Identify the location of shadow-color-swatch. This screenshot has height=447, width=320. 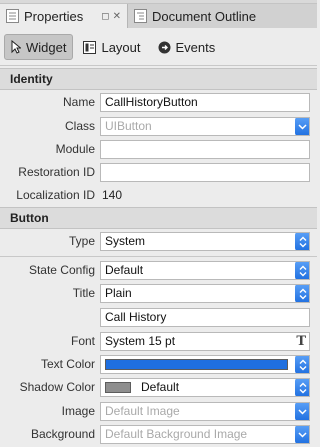
(118, 387).